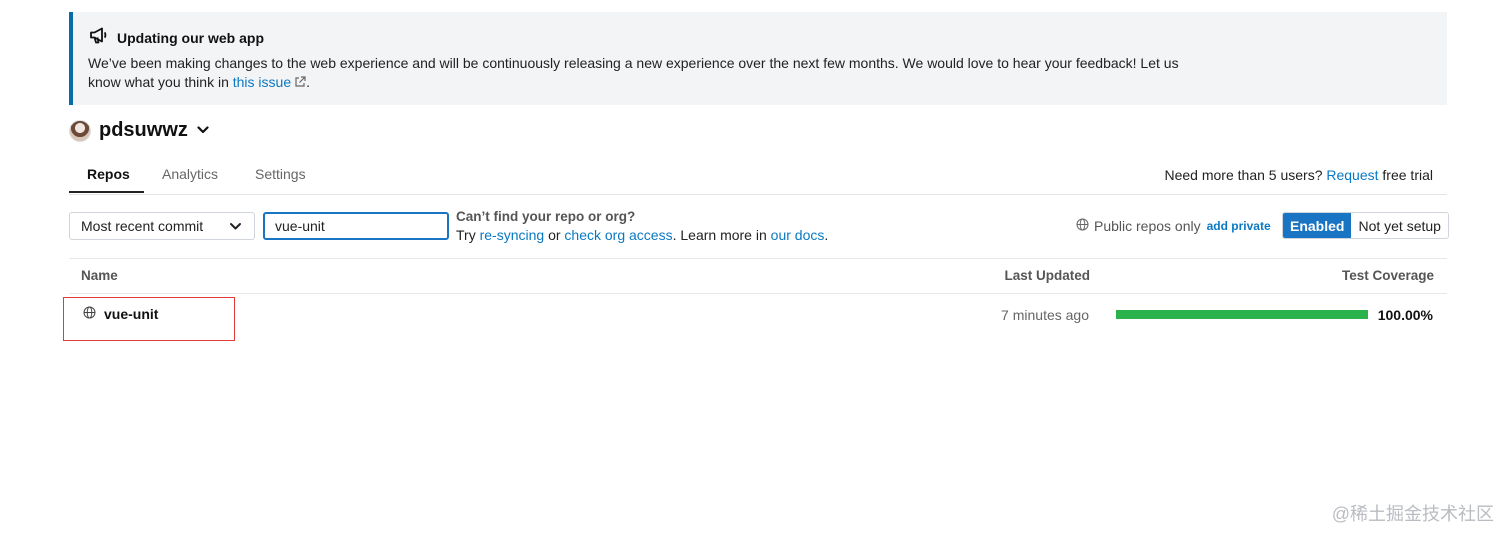 This screenshot has width=1512, height=539. I want to click on coverage-value: 100.00%, so click(1405, 315).